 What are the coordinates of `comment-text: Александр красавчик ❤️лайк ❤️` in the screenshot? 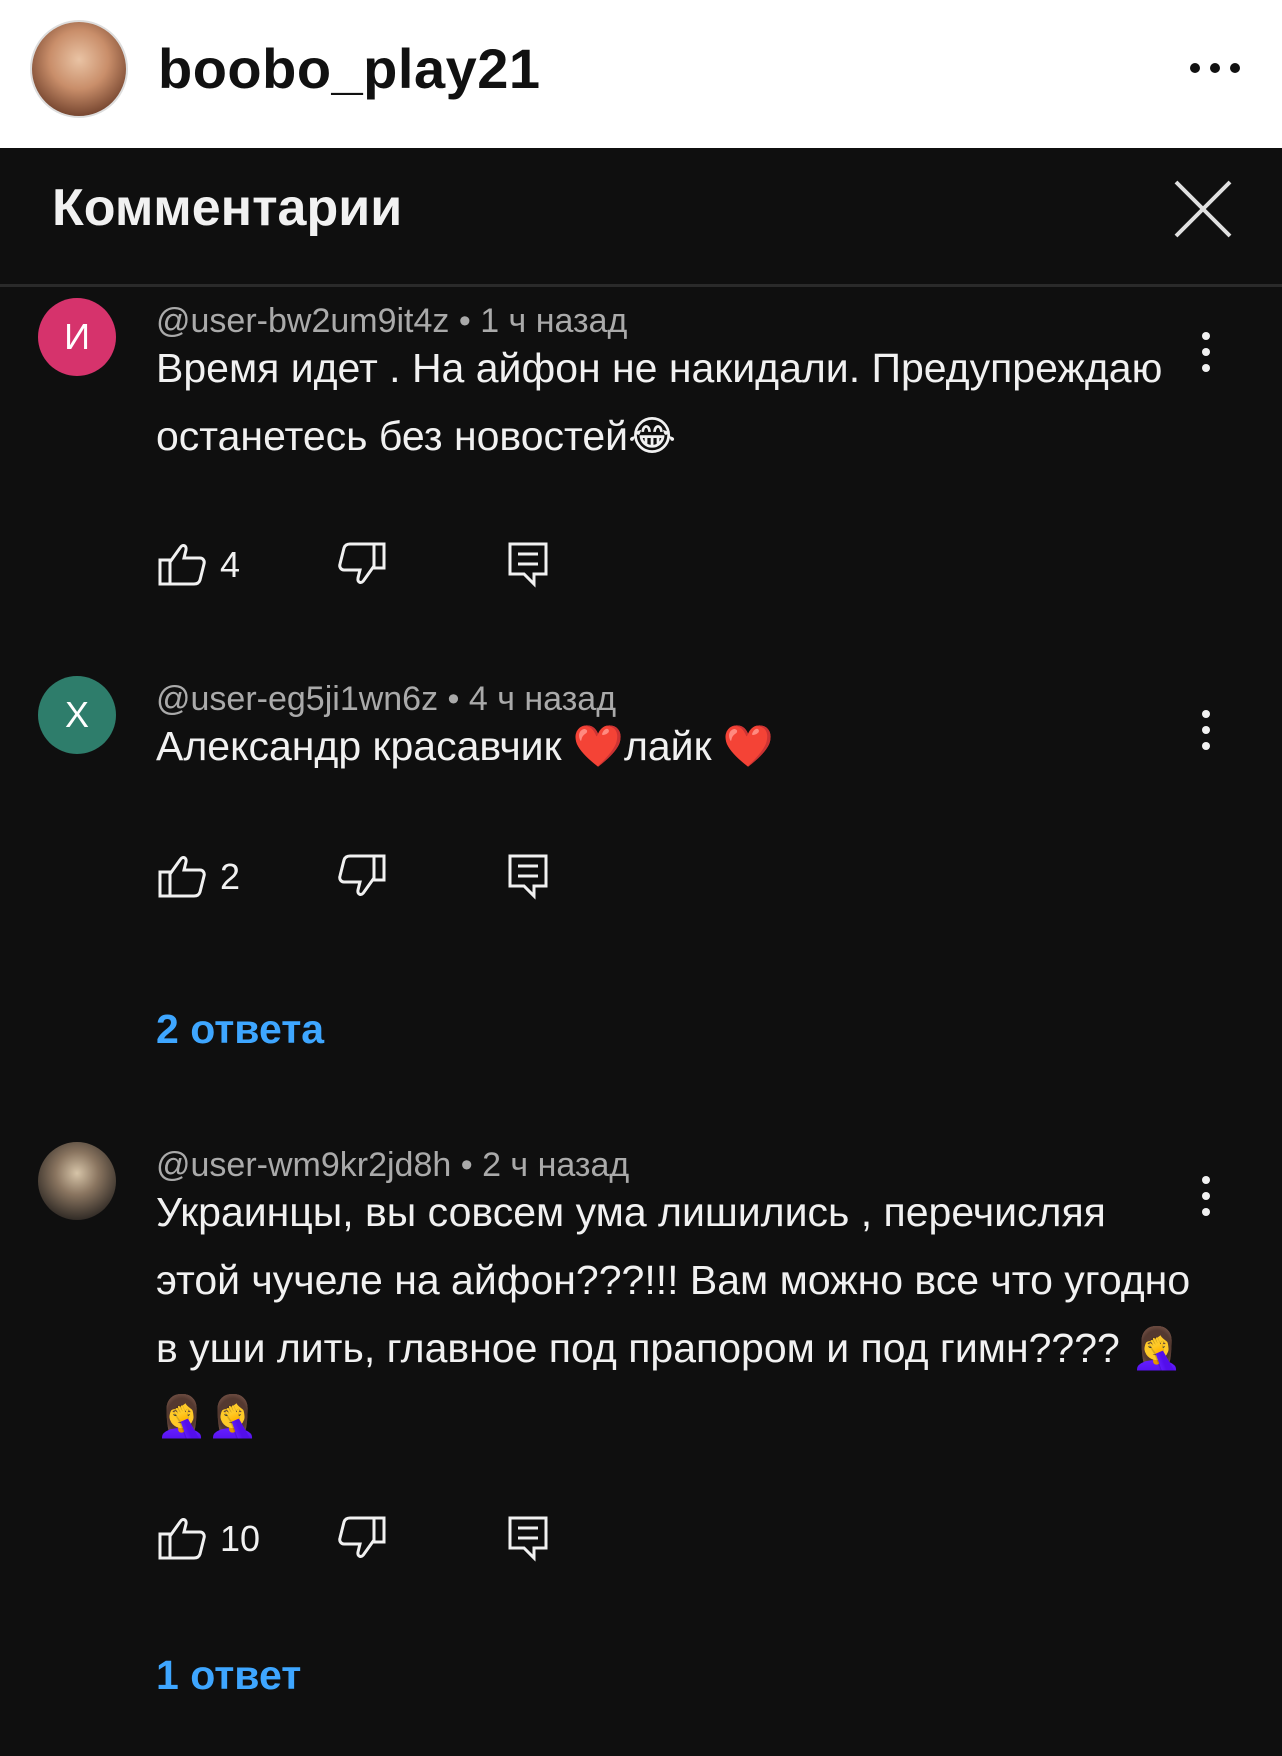 It's located at (465, 746).